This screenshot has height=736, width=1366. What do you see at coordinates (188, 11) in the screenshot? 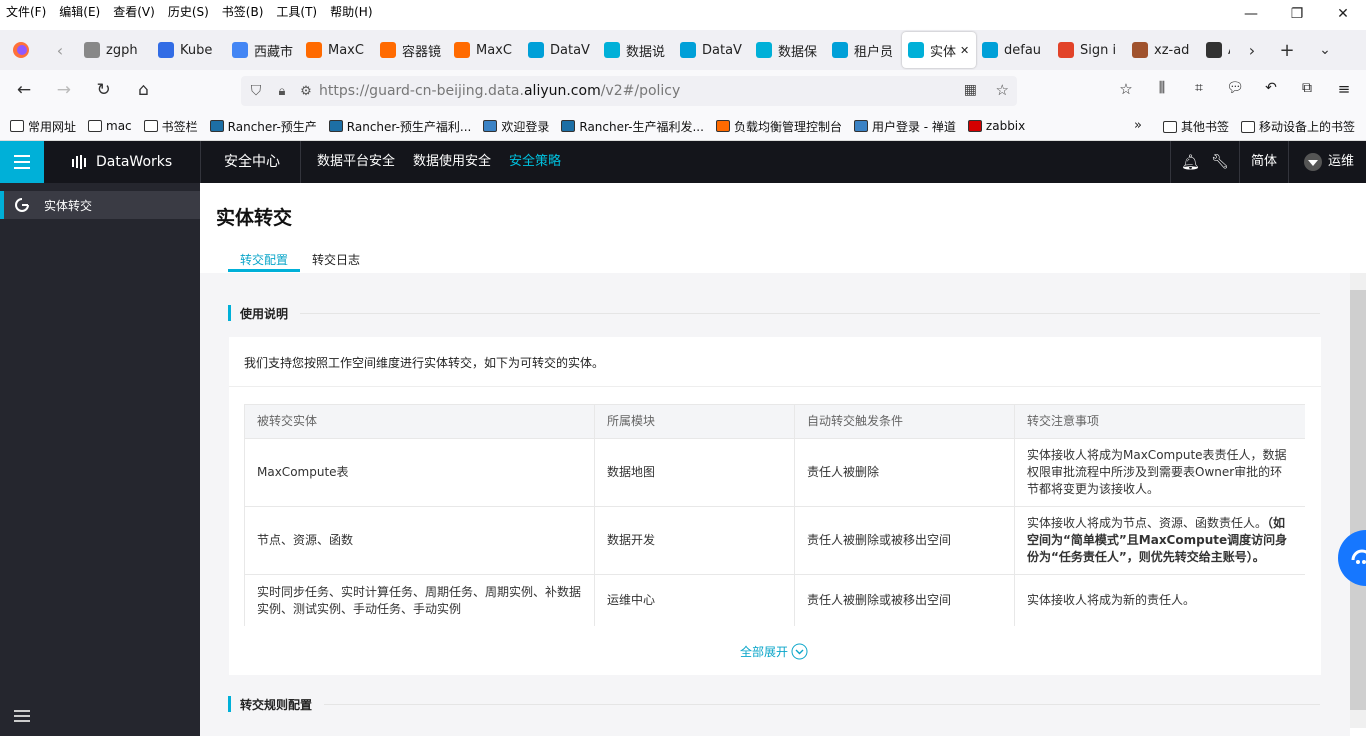
I see `menu-history: 历史(S)` at bounding box center [188, 11].